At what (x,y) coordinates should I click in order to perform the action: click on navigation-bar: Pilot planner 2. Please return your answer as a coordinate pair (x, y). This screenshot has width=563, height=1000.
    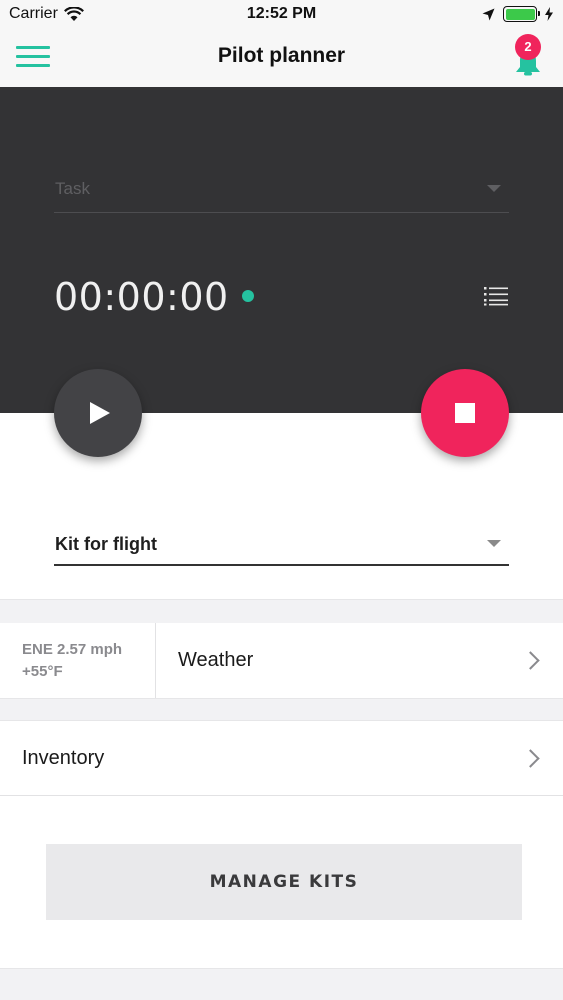
    Looking at the image, I should click on (281, 58).